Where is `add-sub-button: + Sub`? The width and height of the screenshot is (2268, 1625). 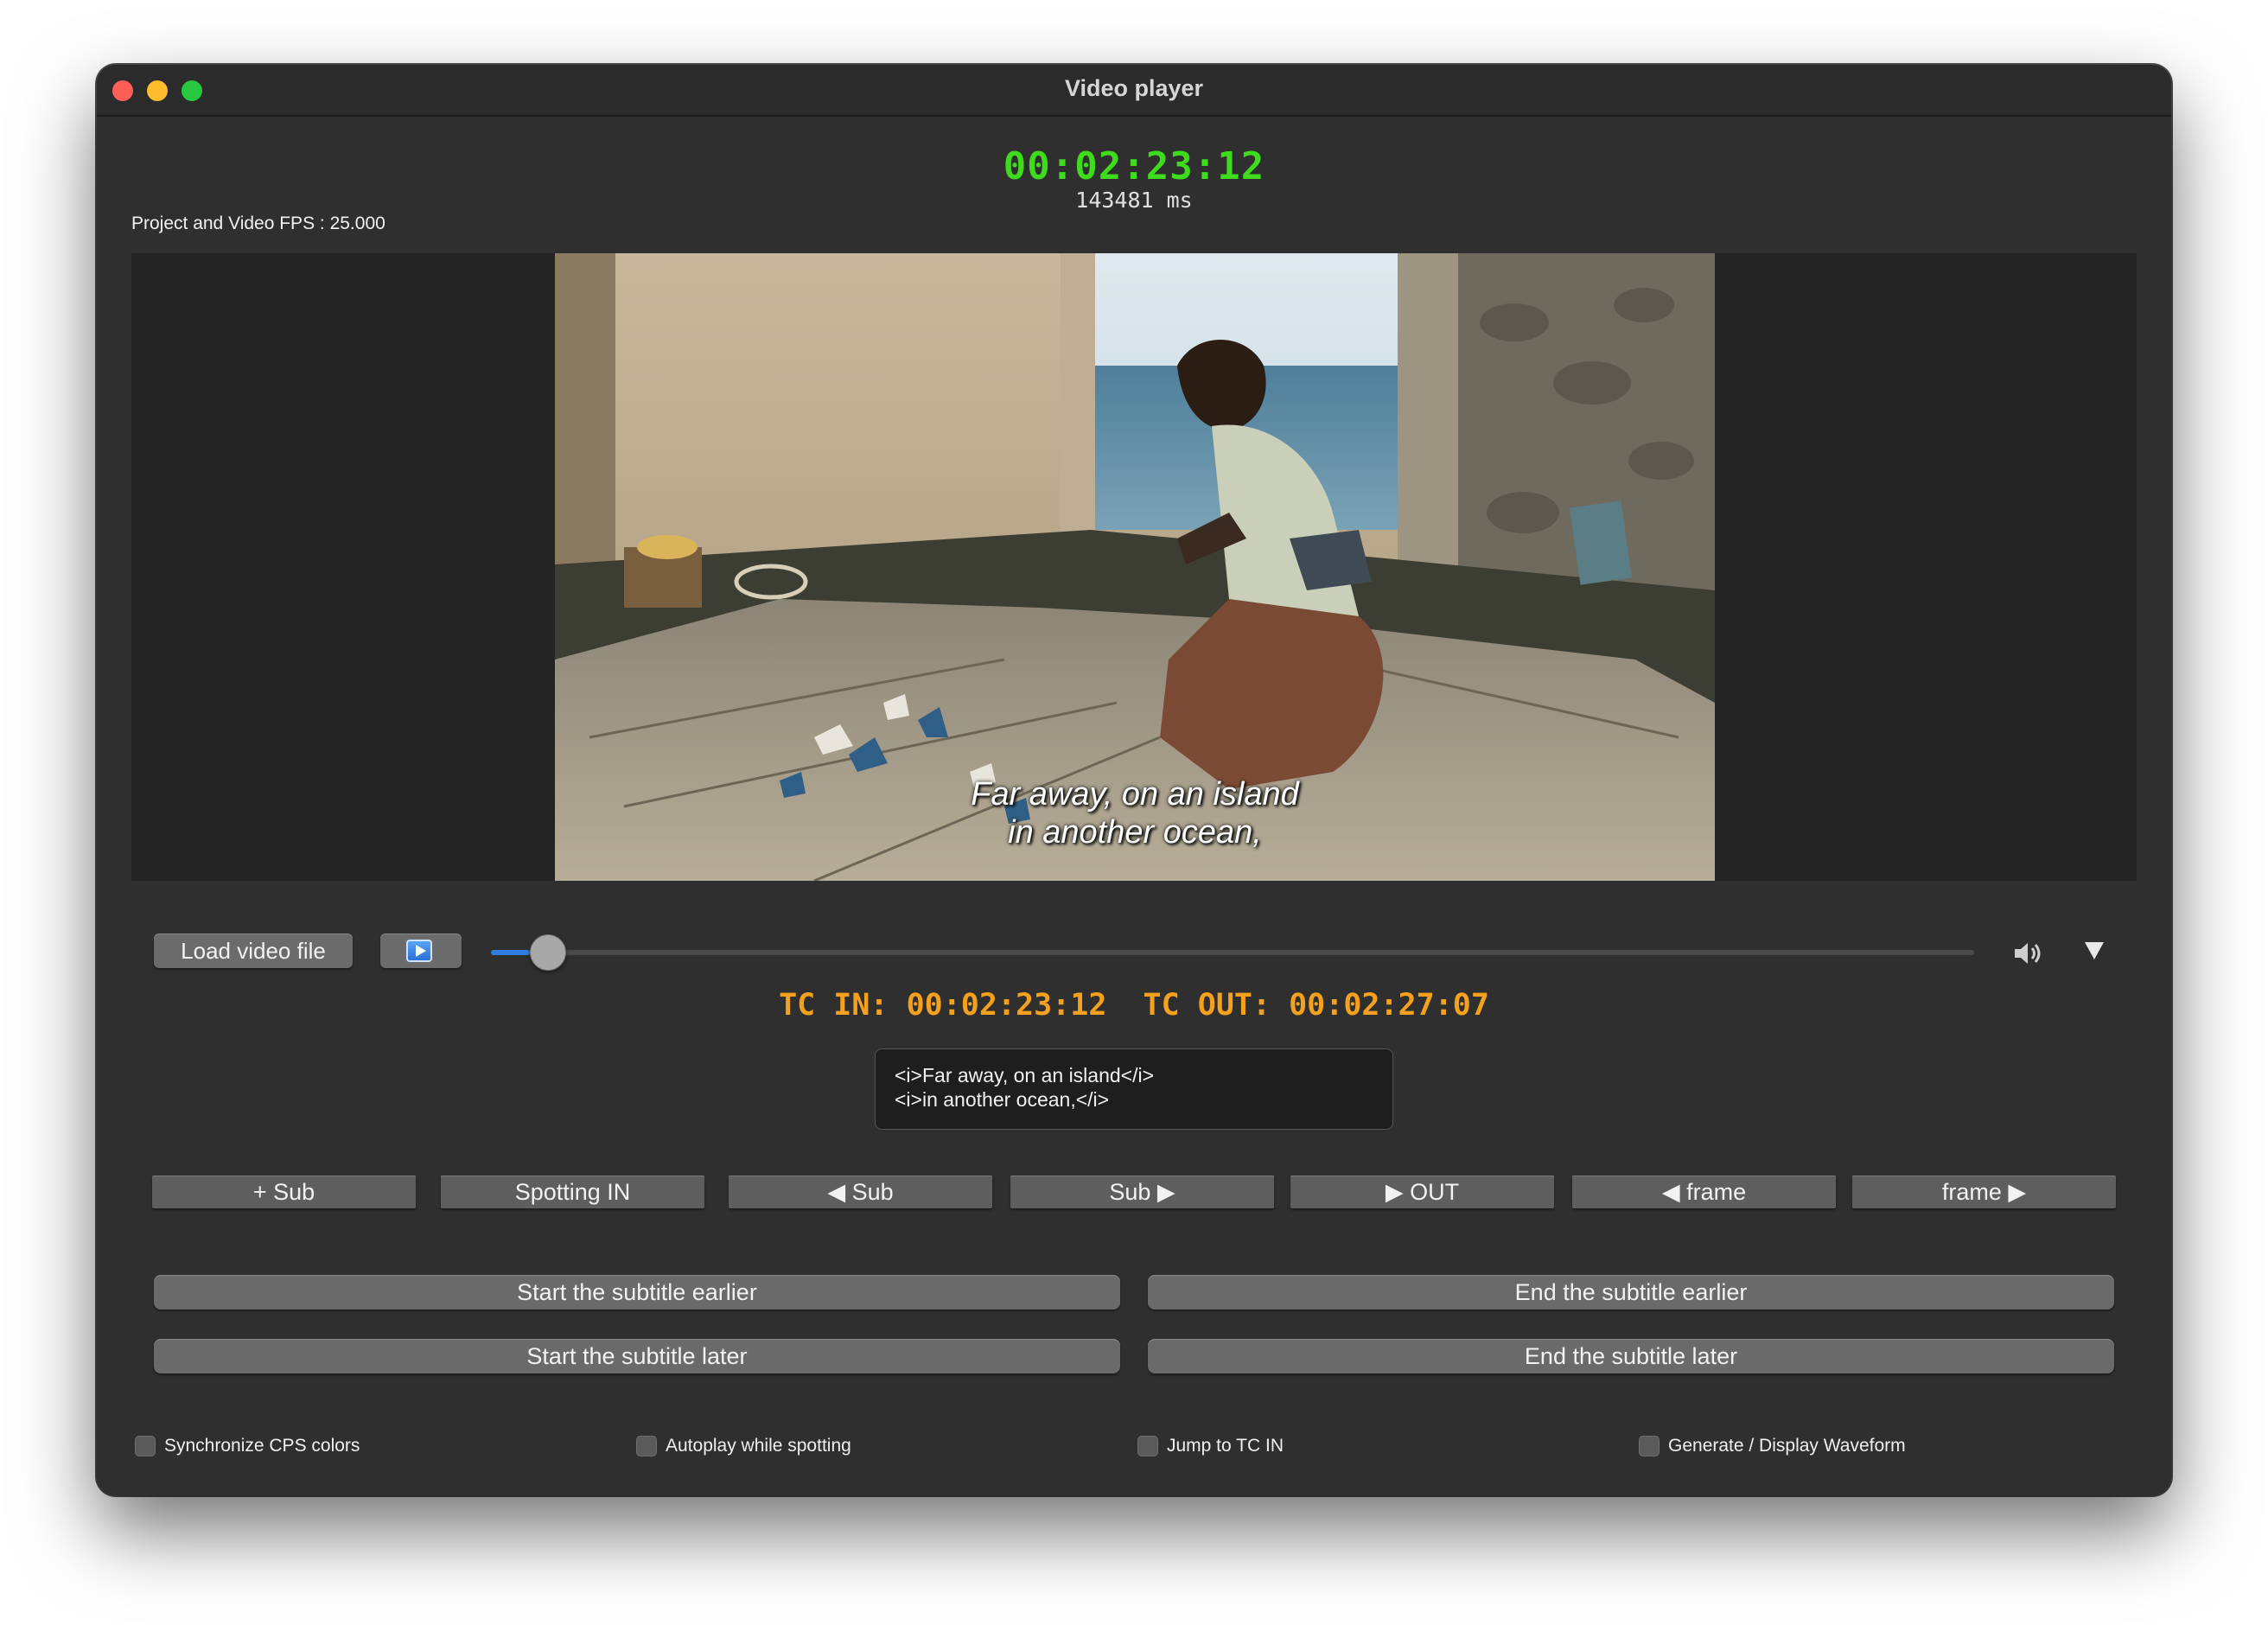
add-sub-button: + Sub is located at coordinates (284, 1192).